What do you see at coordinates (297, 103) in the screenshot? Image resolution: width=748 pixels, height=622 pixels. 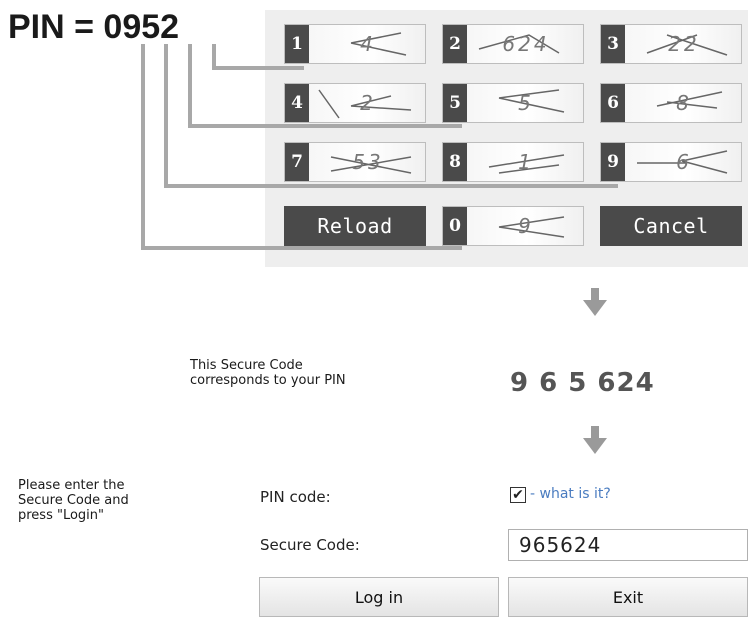 I see `key-number: 4` at bounding box center [297, 103].